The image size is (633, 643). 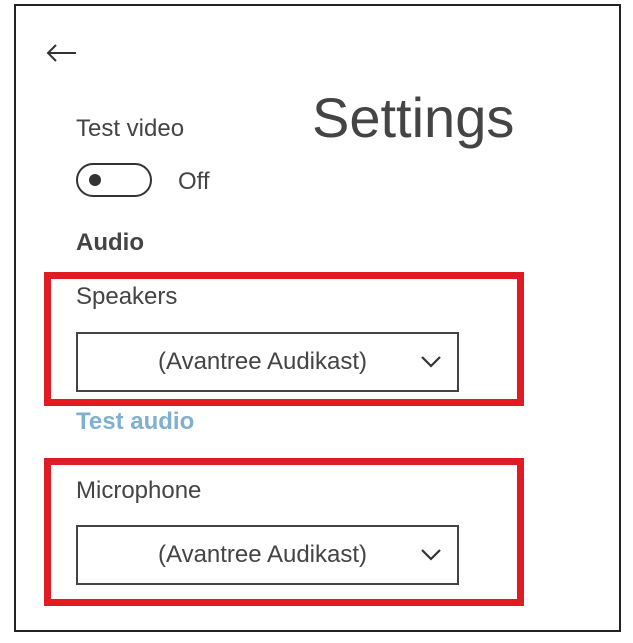 What do you see at coordinates (194, 181) in the screenshot?
I see `toggle-state-label: Off` at bounding box center [194, 181].